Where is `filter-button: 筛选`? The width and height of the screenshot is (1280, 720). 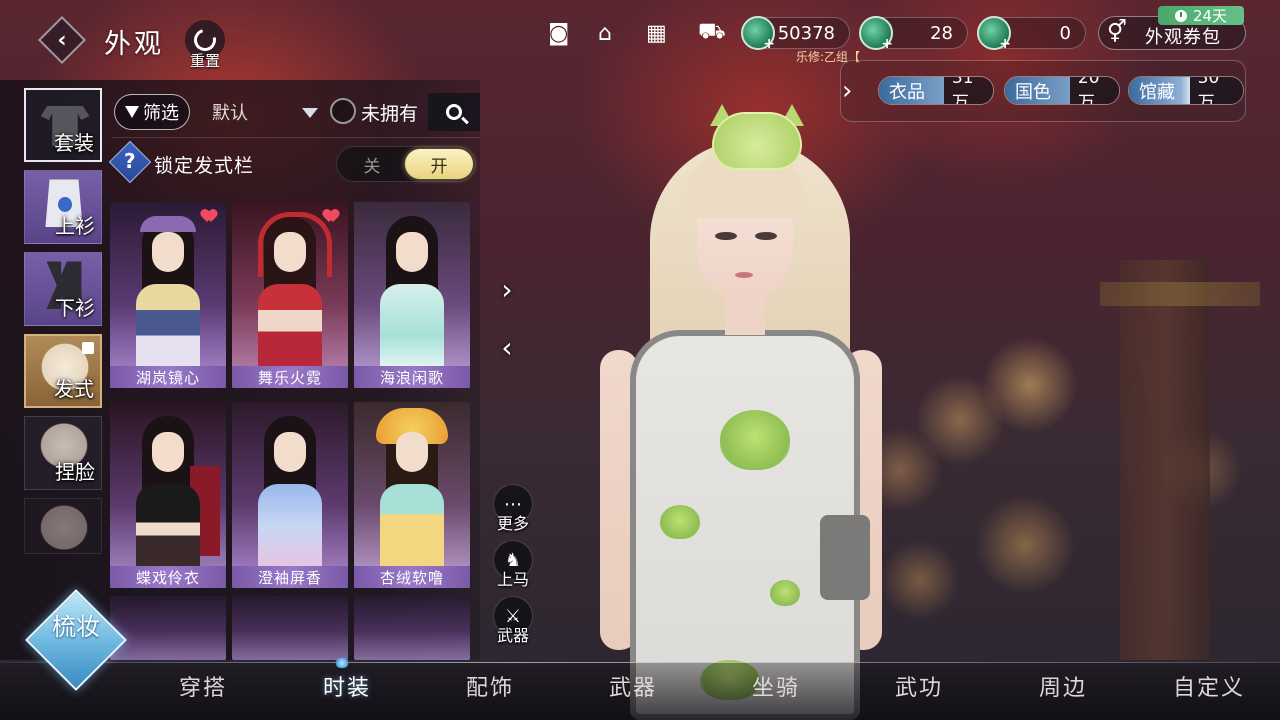 filter-button: 筛选 is located at coordinates (152, 112).